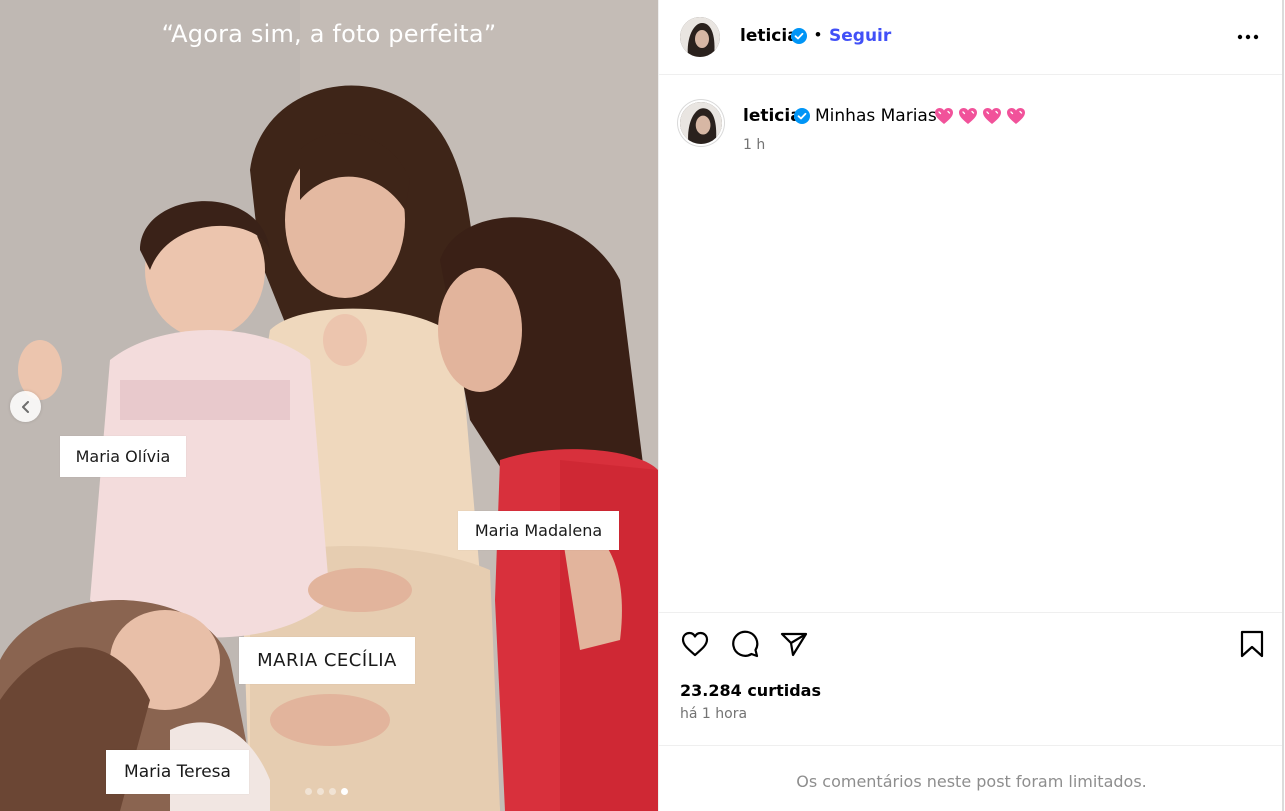  Describe the element at coordinates (177, 772) in the screenshot. I see `tag-maria-teresa: Maria Teresa` at that location.